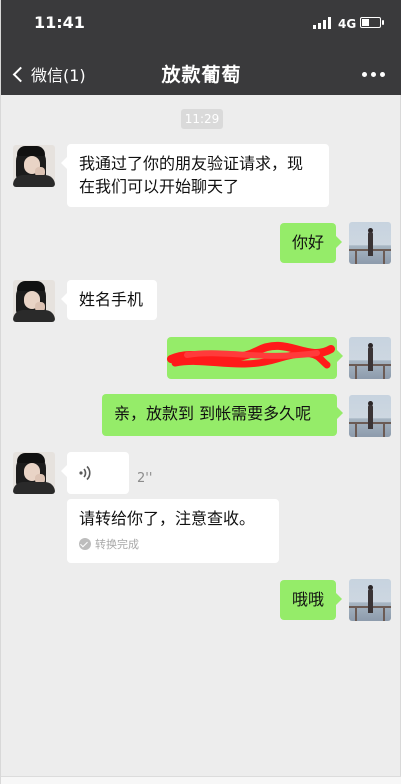  What do you see at coordinates (201, 780) in the screenshot?
I see `input-bar-edge` at bounding box center [201, 780].